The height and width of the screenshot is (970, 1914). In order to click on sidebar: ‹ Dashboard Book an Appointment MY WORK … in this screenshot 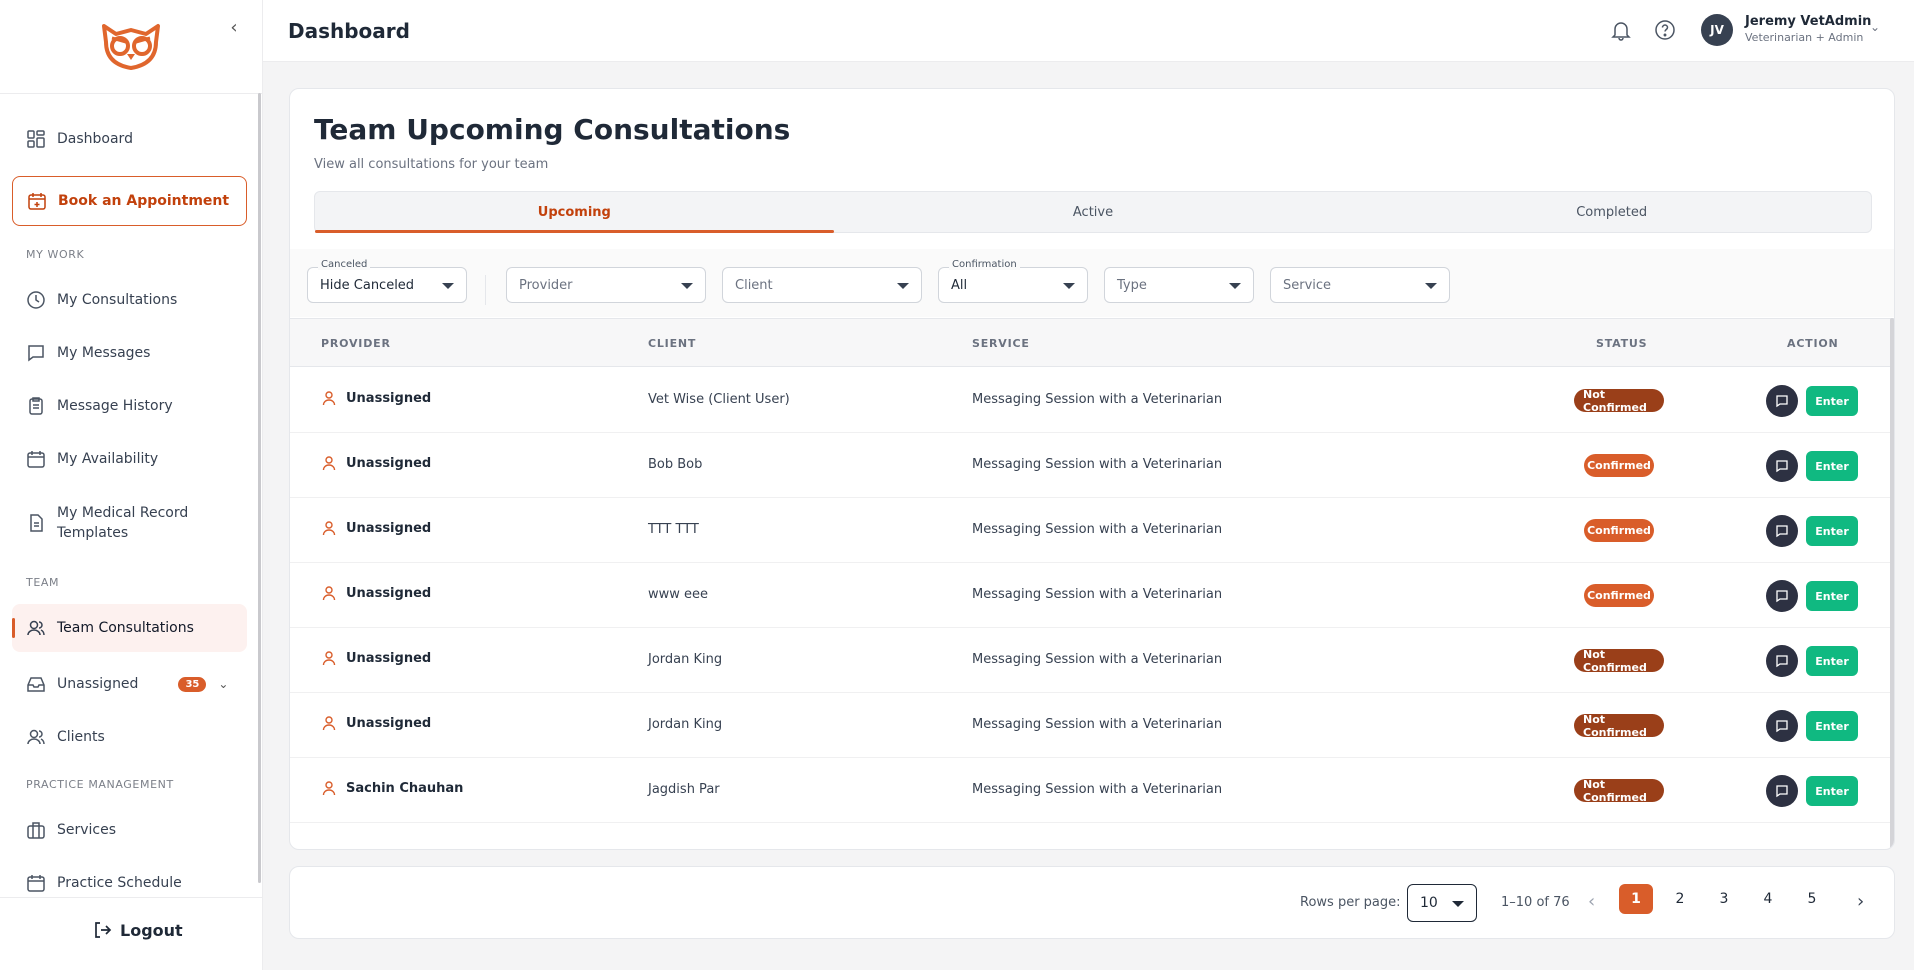, I will do `click(131, 485)`.